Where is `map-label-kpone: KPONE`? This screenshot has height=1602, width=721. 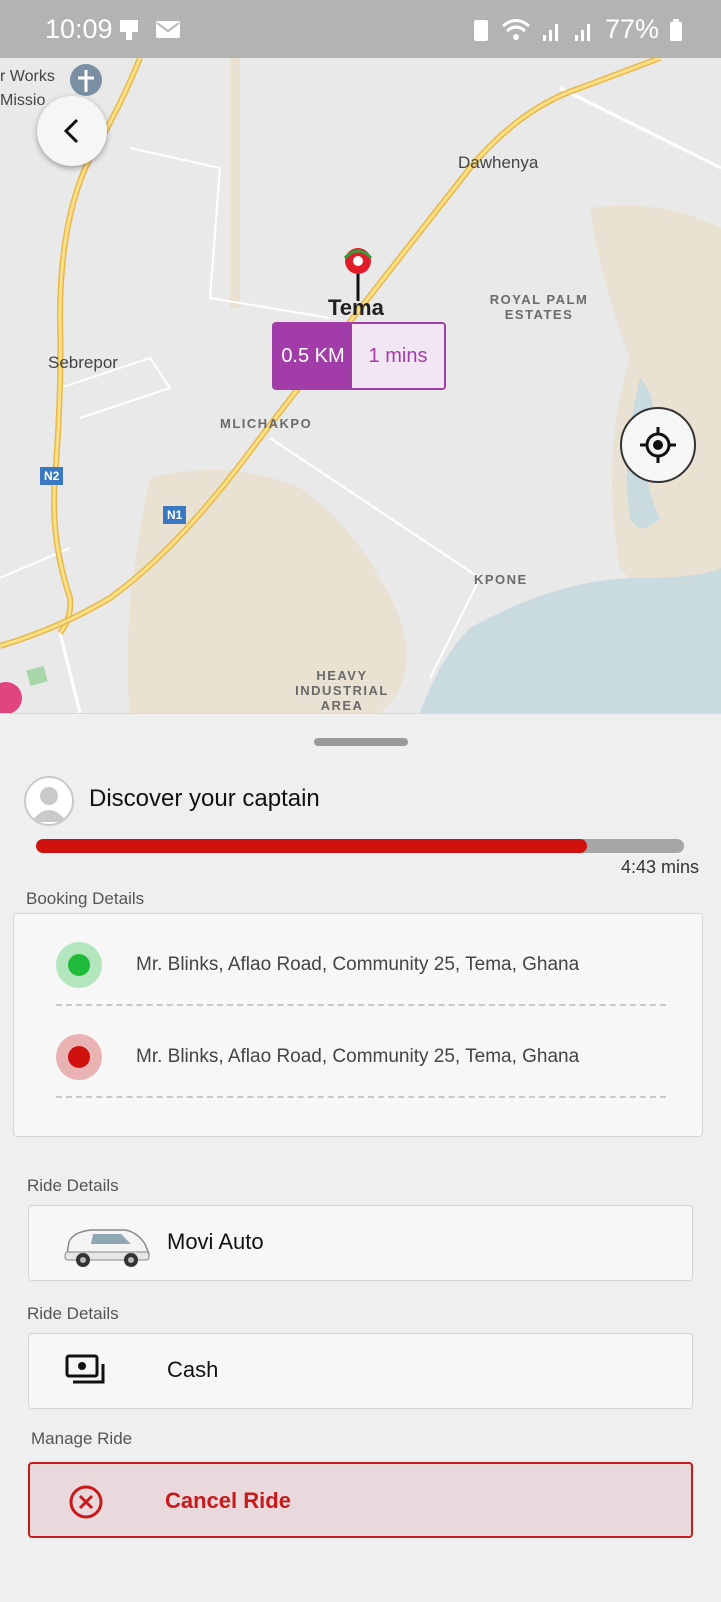 map-label-kpone: KPONE is located at coordinates (501, 579).